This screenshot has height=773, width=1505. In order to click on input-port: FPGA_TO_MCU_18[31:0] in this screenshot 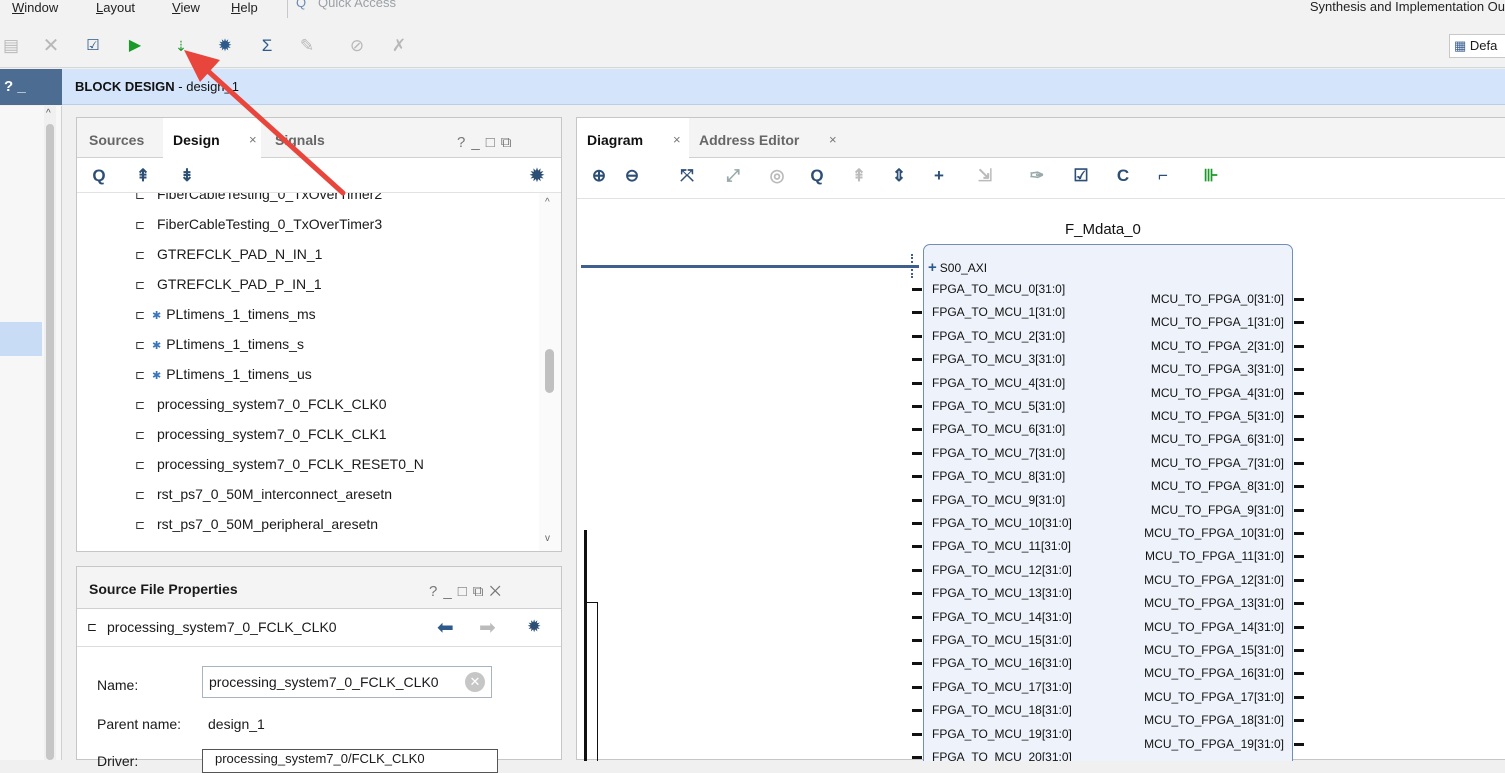, I will do `click(1002, 710)`.